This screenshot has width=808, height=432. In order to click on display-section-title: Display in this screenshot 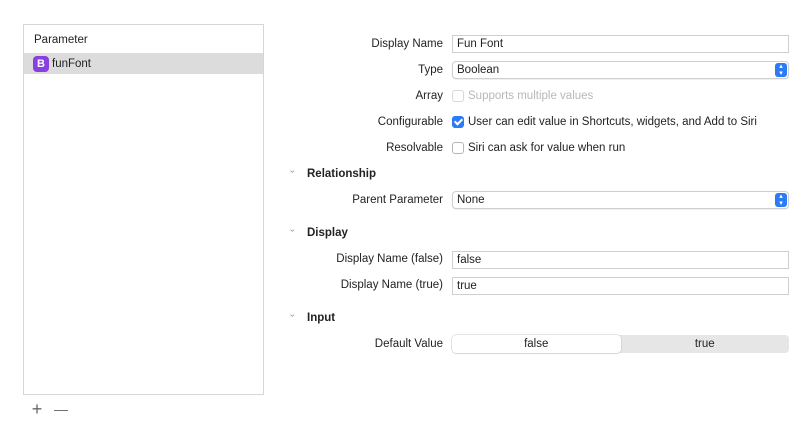, I will do `click(327, 233)`.